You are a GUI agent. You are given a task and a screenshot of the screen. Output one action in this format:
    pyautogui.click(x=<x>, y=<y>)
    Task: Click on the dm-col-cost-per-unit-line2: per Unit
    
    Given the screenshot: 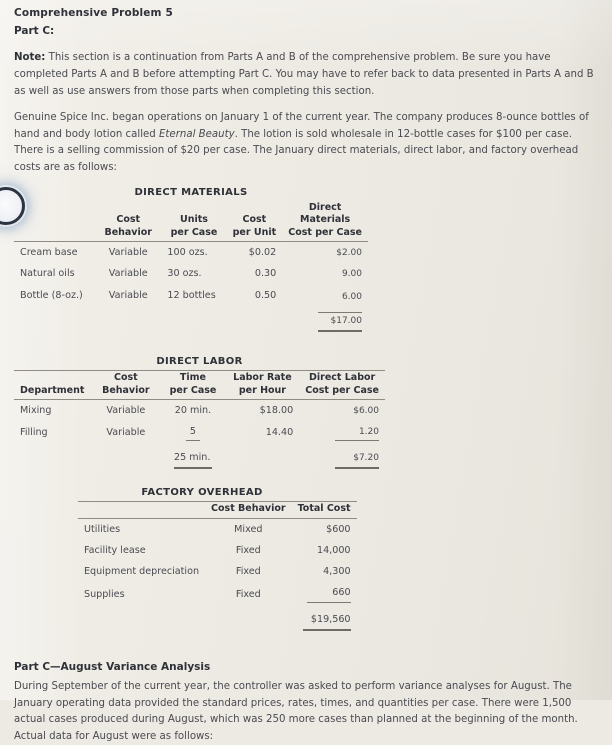 What is the action you would take?
    pyautogui.click(x=254, y=232)
    